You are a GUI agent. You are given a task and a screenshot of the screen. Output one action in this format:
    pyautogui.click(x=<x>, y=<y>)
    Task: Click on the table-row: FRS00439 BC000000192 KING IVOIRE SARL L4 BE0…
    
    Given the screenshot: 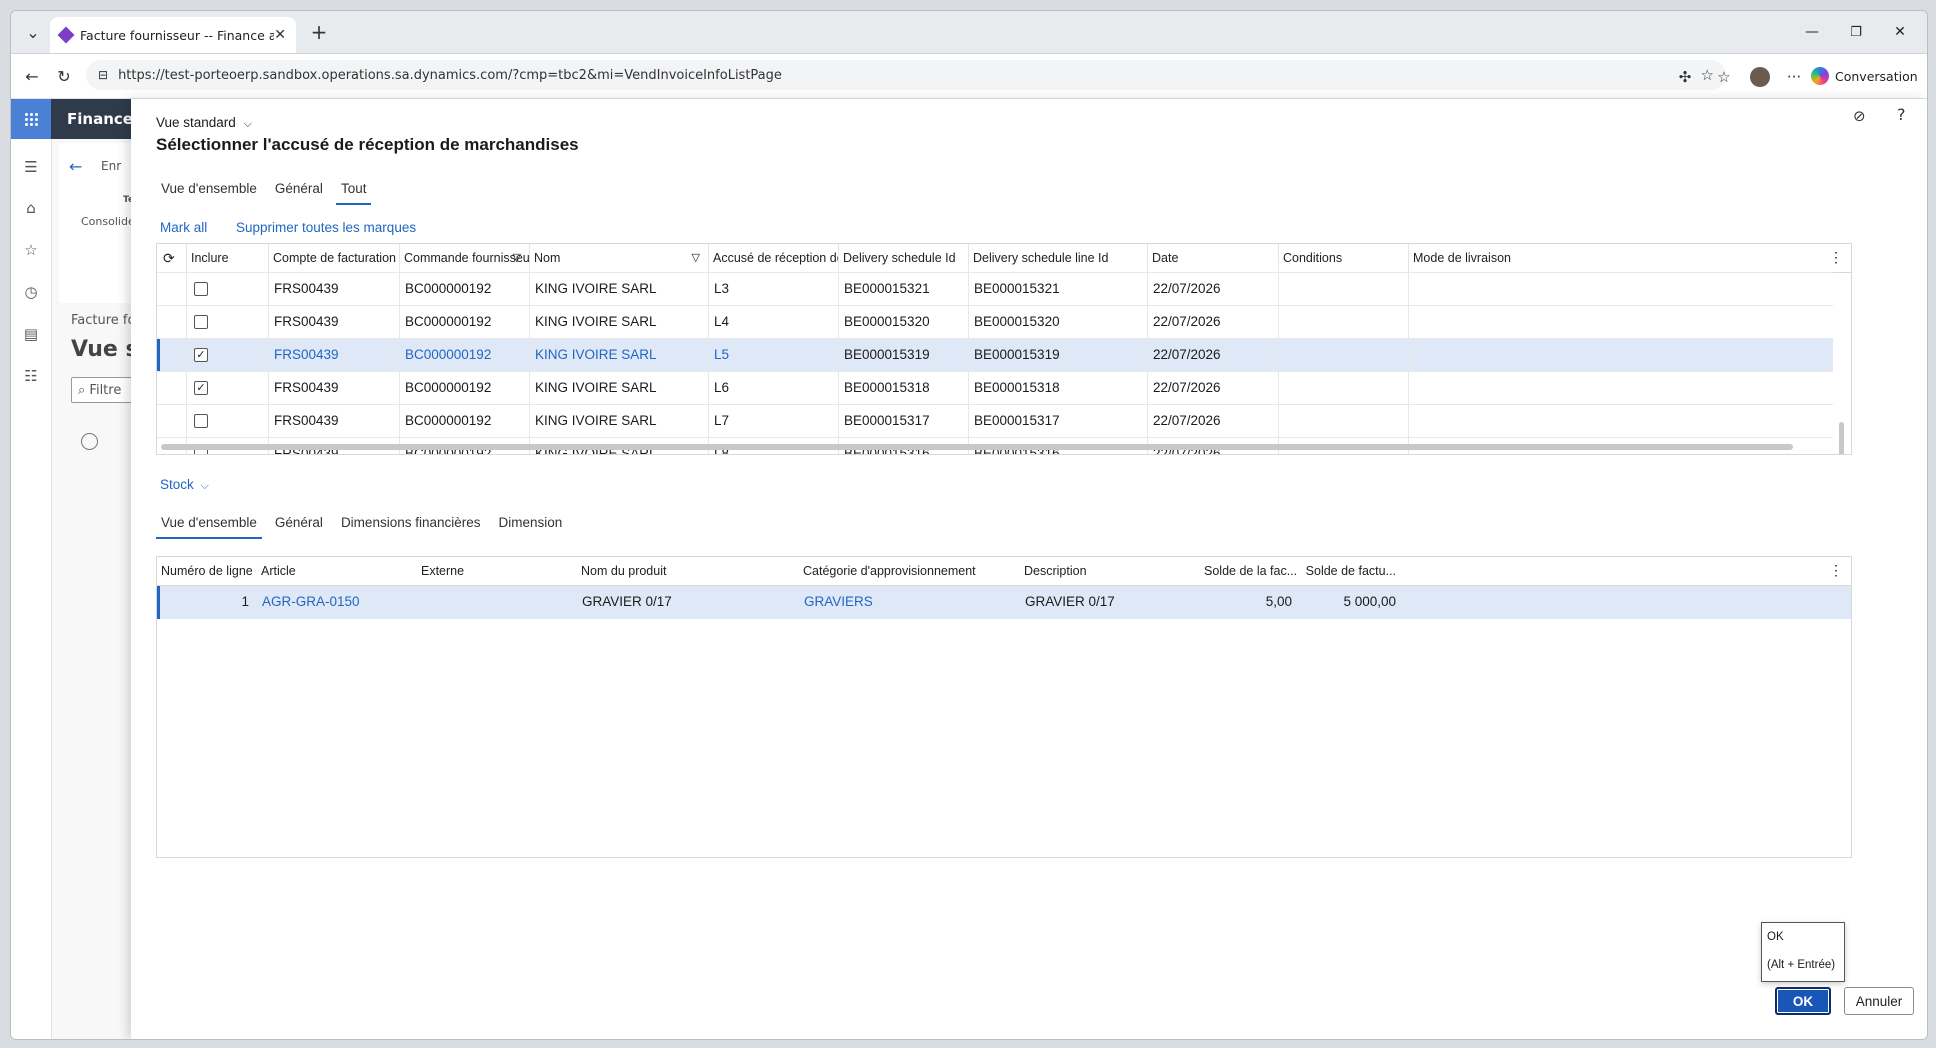 What is the action you would take?
    pyautogui.click(x=995, y=322)
    